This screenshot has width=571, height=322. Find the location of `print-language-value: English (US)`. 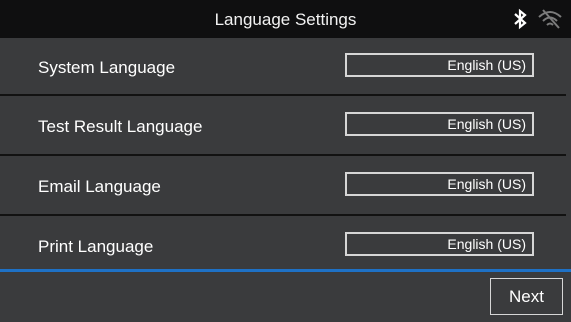

print-language-value: English (US) is located at coordinates (486, 244).